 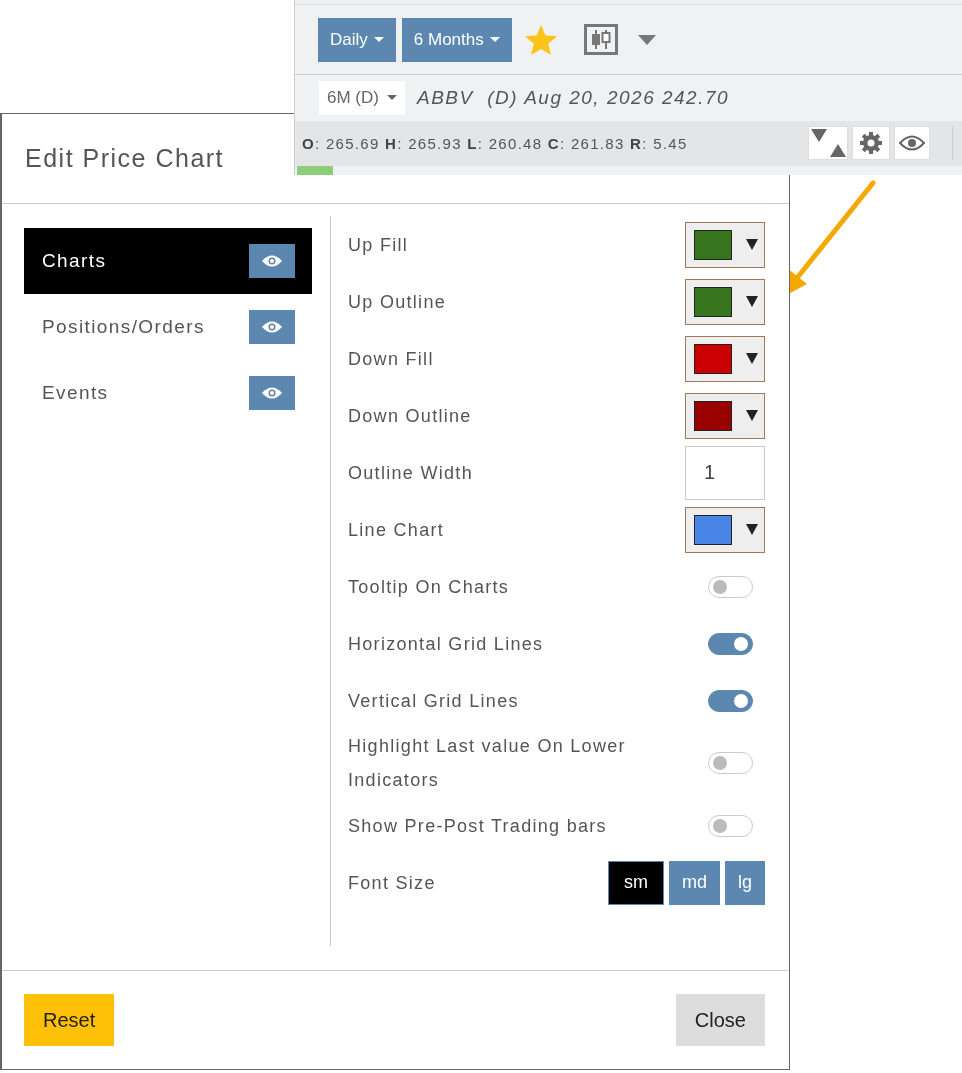 What do you see at coordinates (397, 302) in the screenshot?
I see `setting-label: Up Outline` at bounding box center [397, 302].